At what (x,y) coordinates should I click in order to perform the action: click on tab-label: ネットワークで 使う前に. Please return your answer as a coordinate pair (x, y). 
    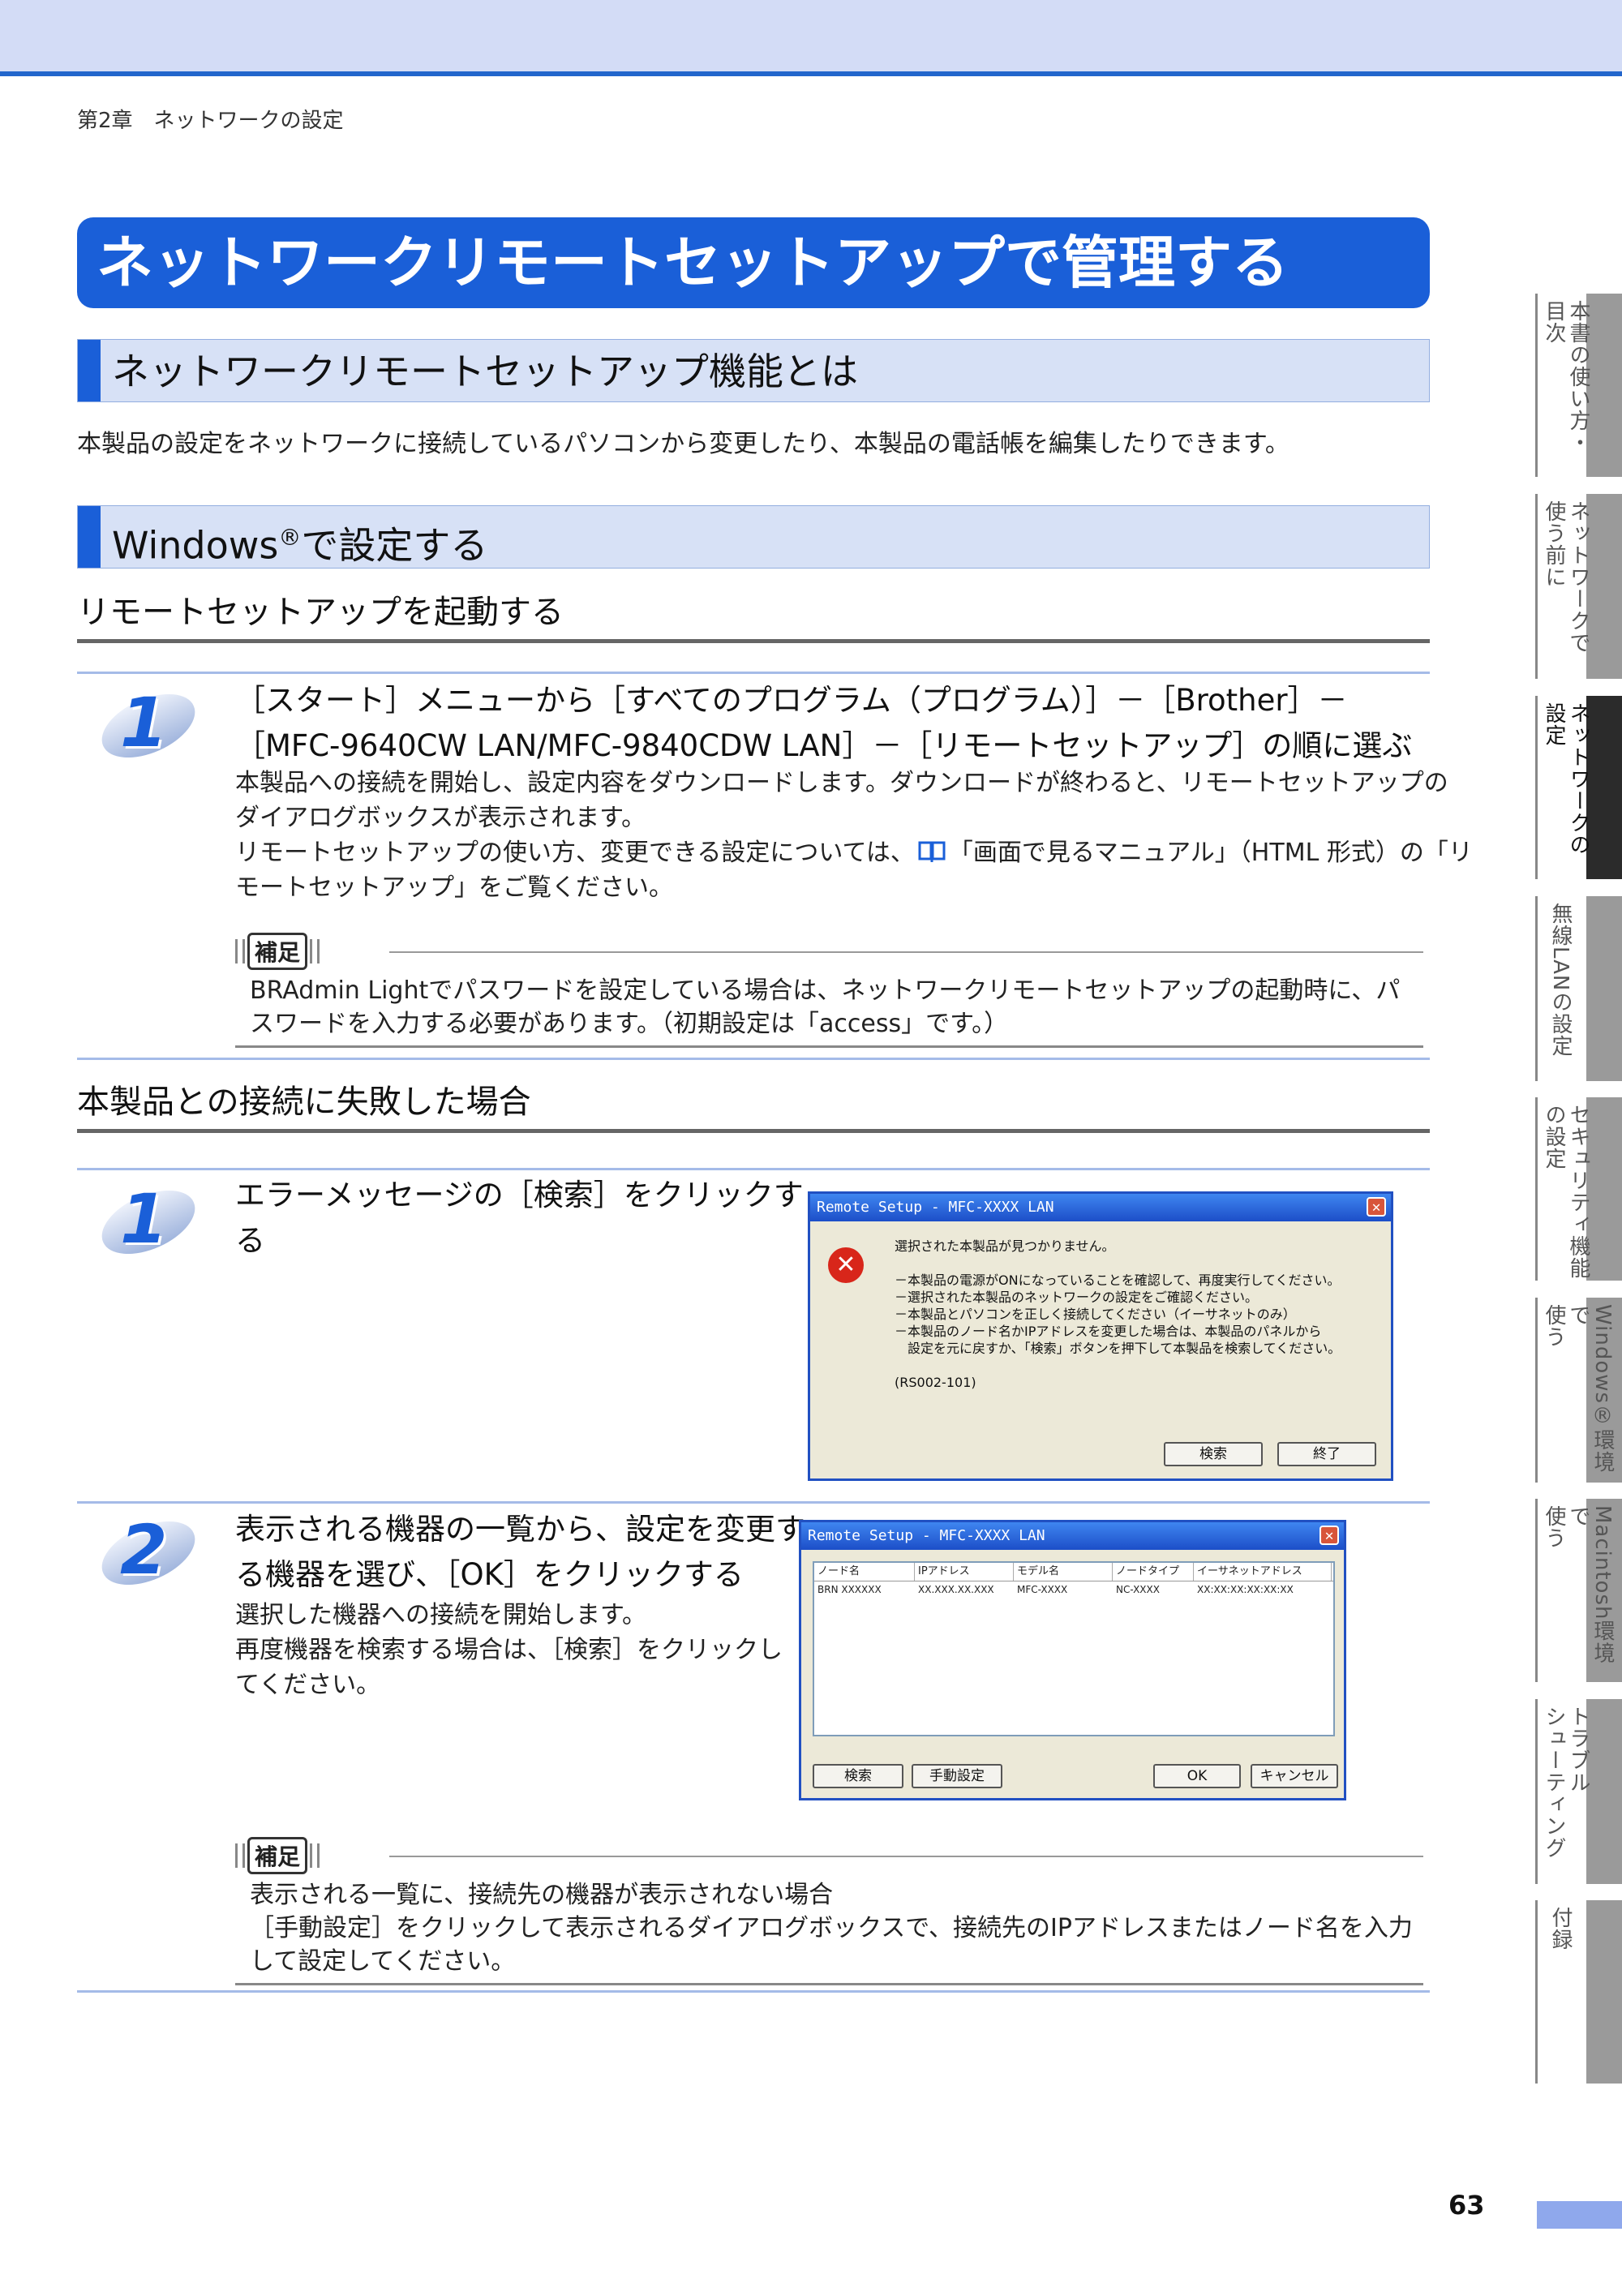
    Looking at the image, I should click on (1566, 577).